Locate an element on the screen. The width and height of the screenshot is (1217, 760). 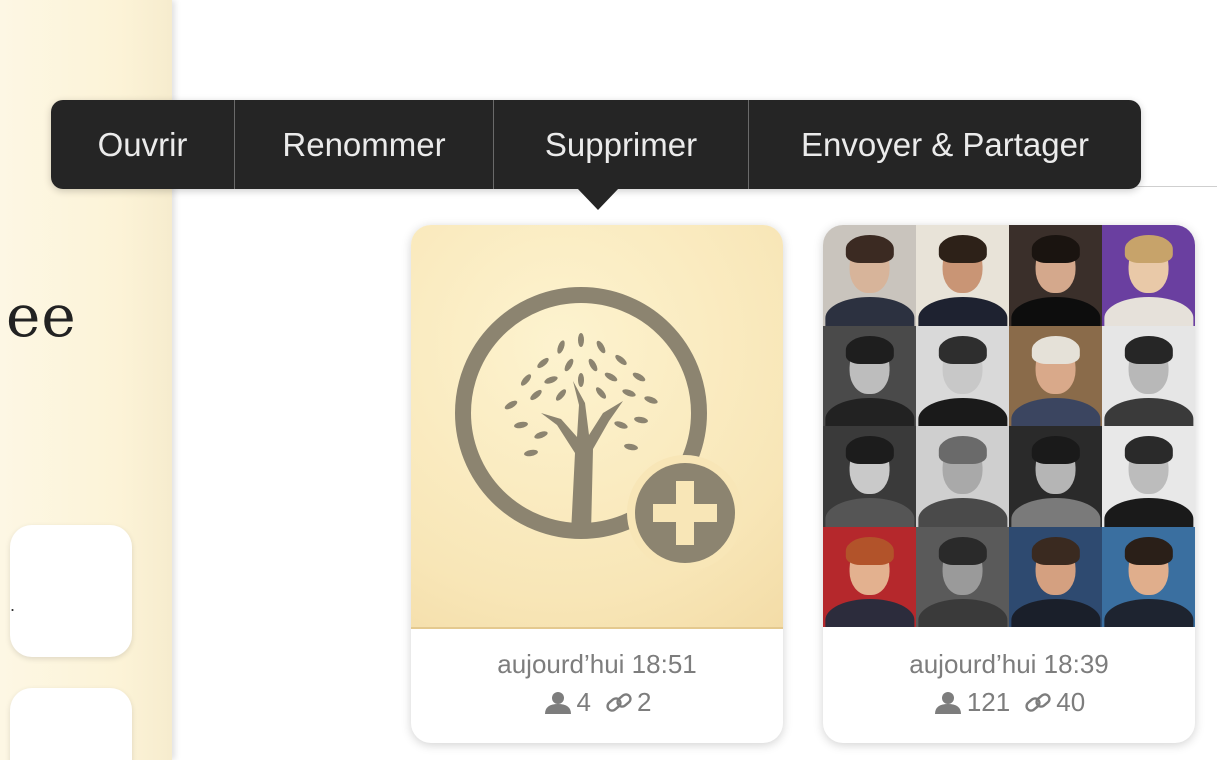
relations-count: 40 is located at coordinates (1054, 702).